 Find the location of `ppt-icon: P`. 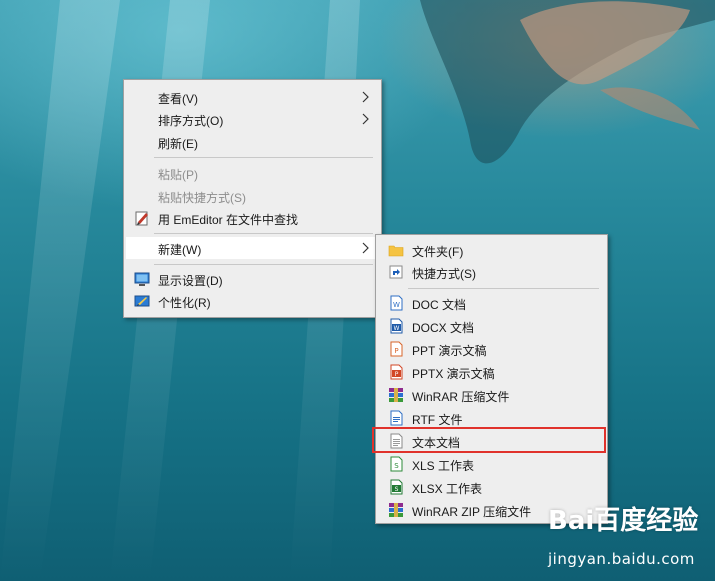

ppt-icon: P is located at coordinates (396, 349).